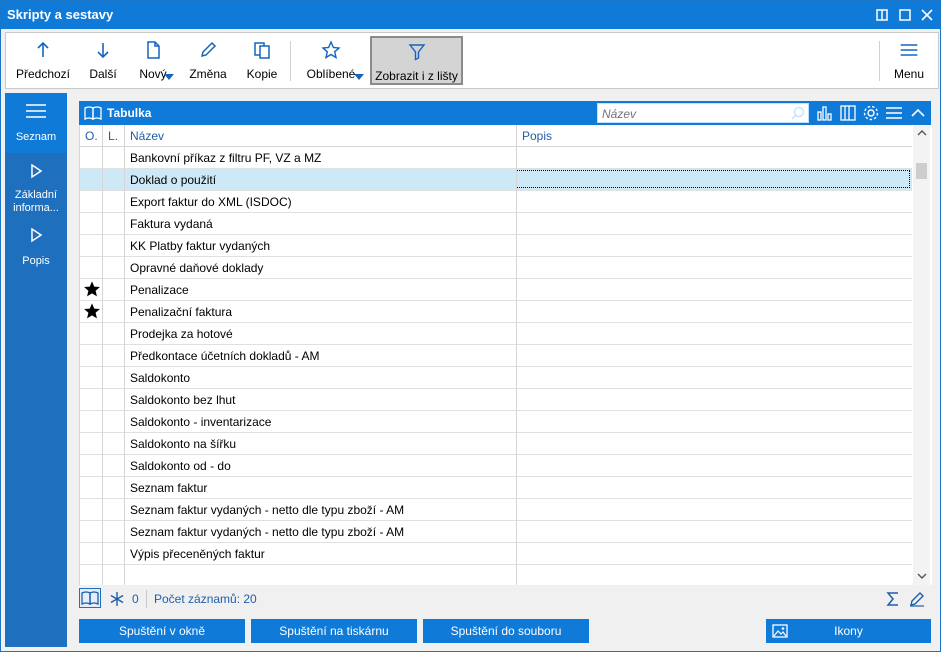 The height and width of the screenshot is (652, 941). What do you see at coordinates (103, 52) in the screenshot?
I see `arrow-down-icon` at bounding box center [103, 52].